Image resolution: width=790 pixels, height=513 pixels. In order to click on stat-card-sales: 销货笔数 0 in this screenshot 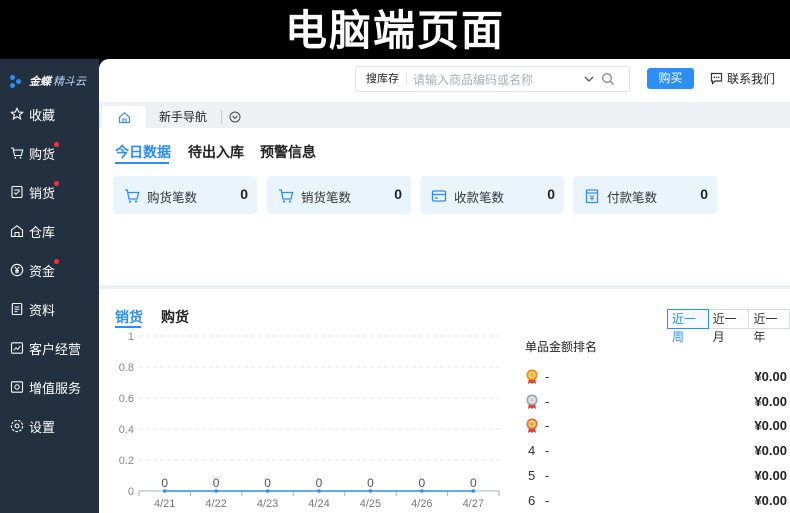, I will do `click(339, 195)`.